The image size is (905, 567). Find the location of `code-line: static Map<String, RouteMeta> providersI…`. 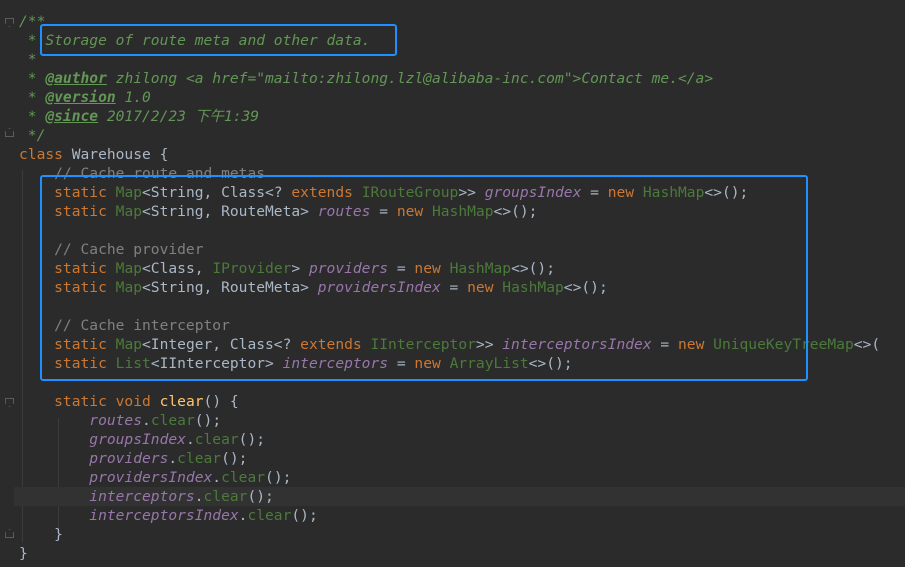

code-line: static Map<String, RouteMeta> providersI… is located at coordinates (313, 287).